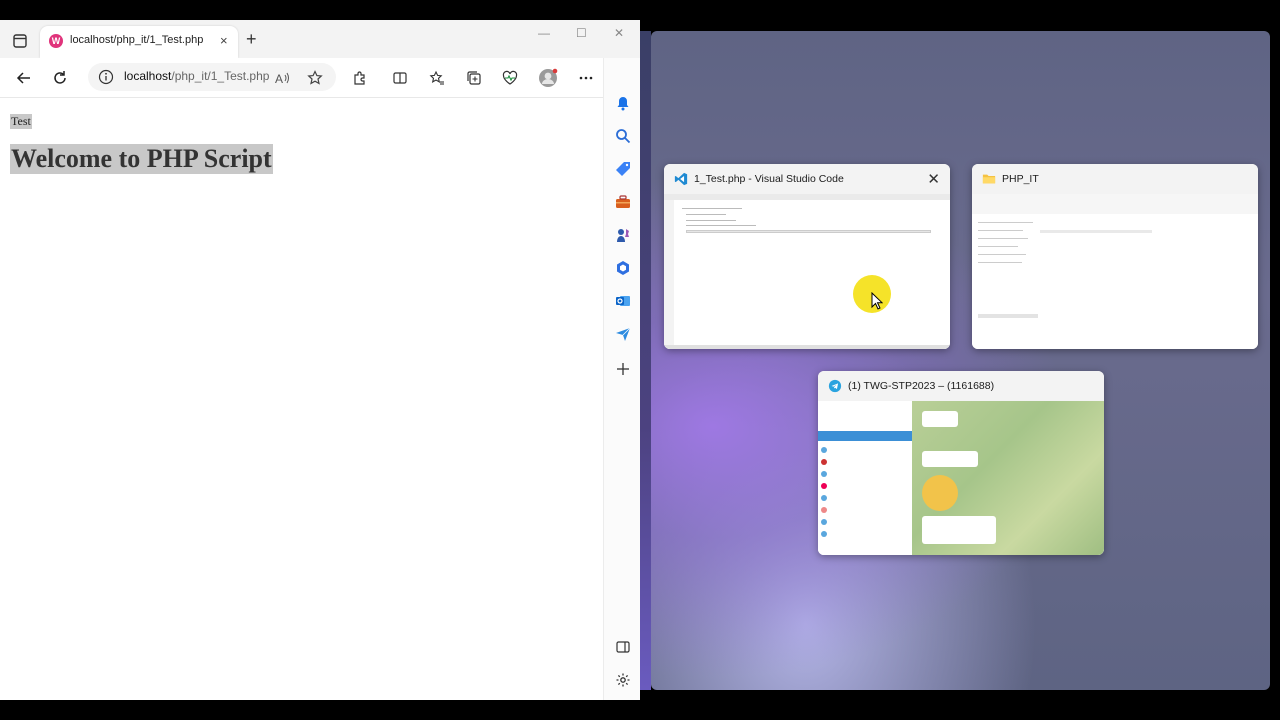 The height and width of the screenshot is (720, 1280). Describe the element at coordinates (106, 77) in the screenshot. I see `info-icon` at that location.